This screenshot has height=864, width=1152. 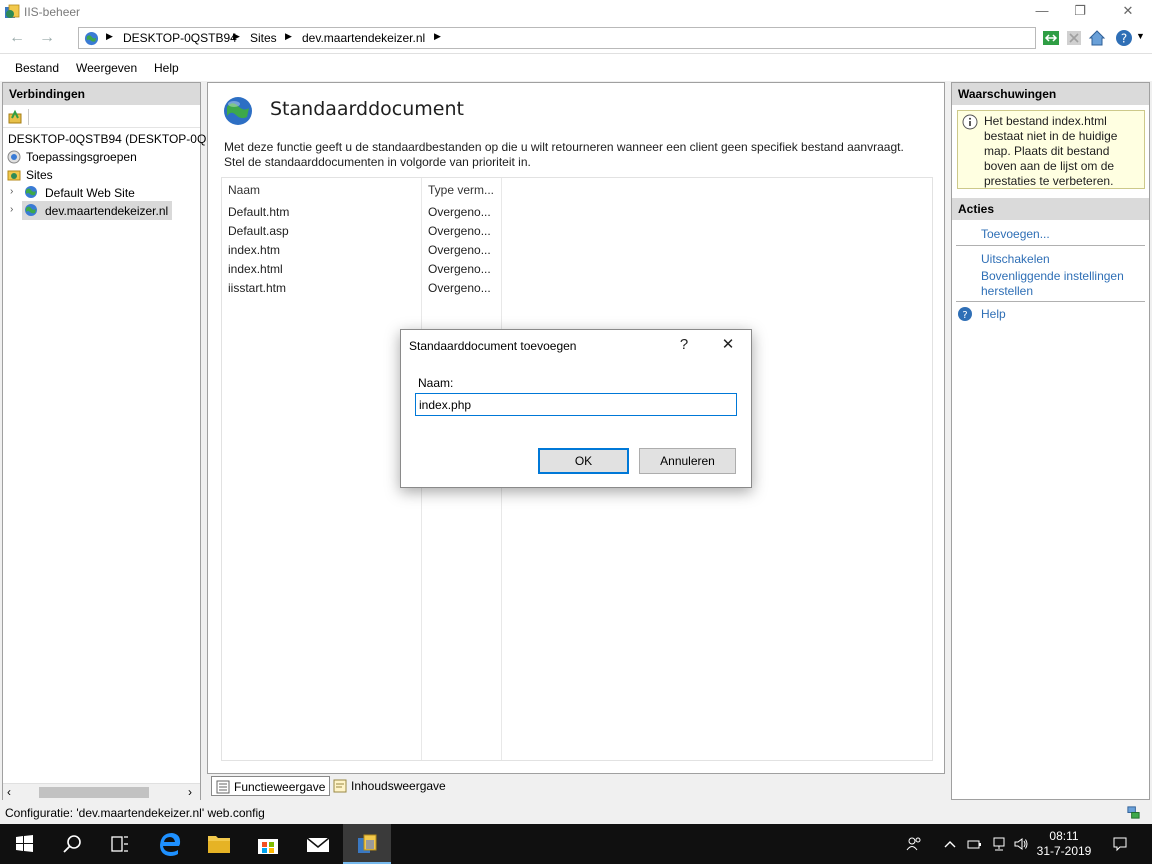 What do you see at coordinates (12, 11) in the screenshot?
I see `iis-app-icon` at bounding box center [12, 11].